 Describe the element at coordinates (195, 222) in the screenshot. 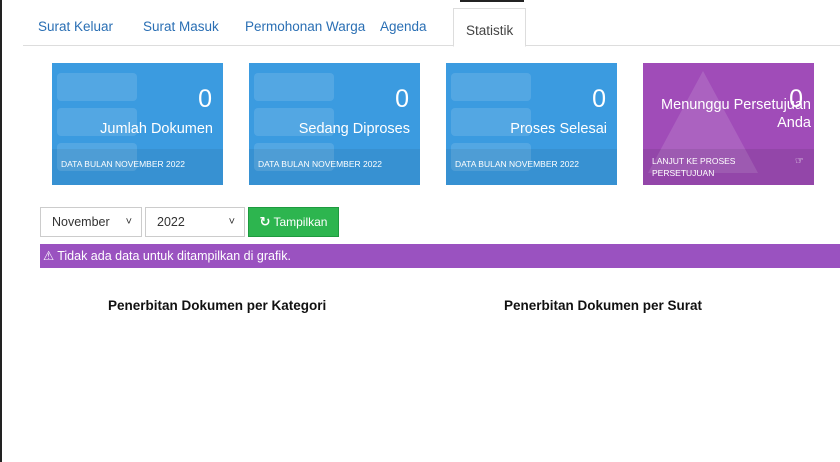

I see `year-select: 2022 ˅` at that location.